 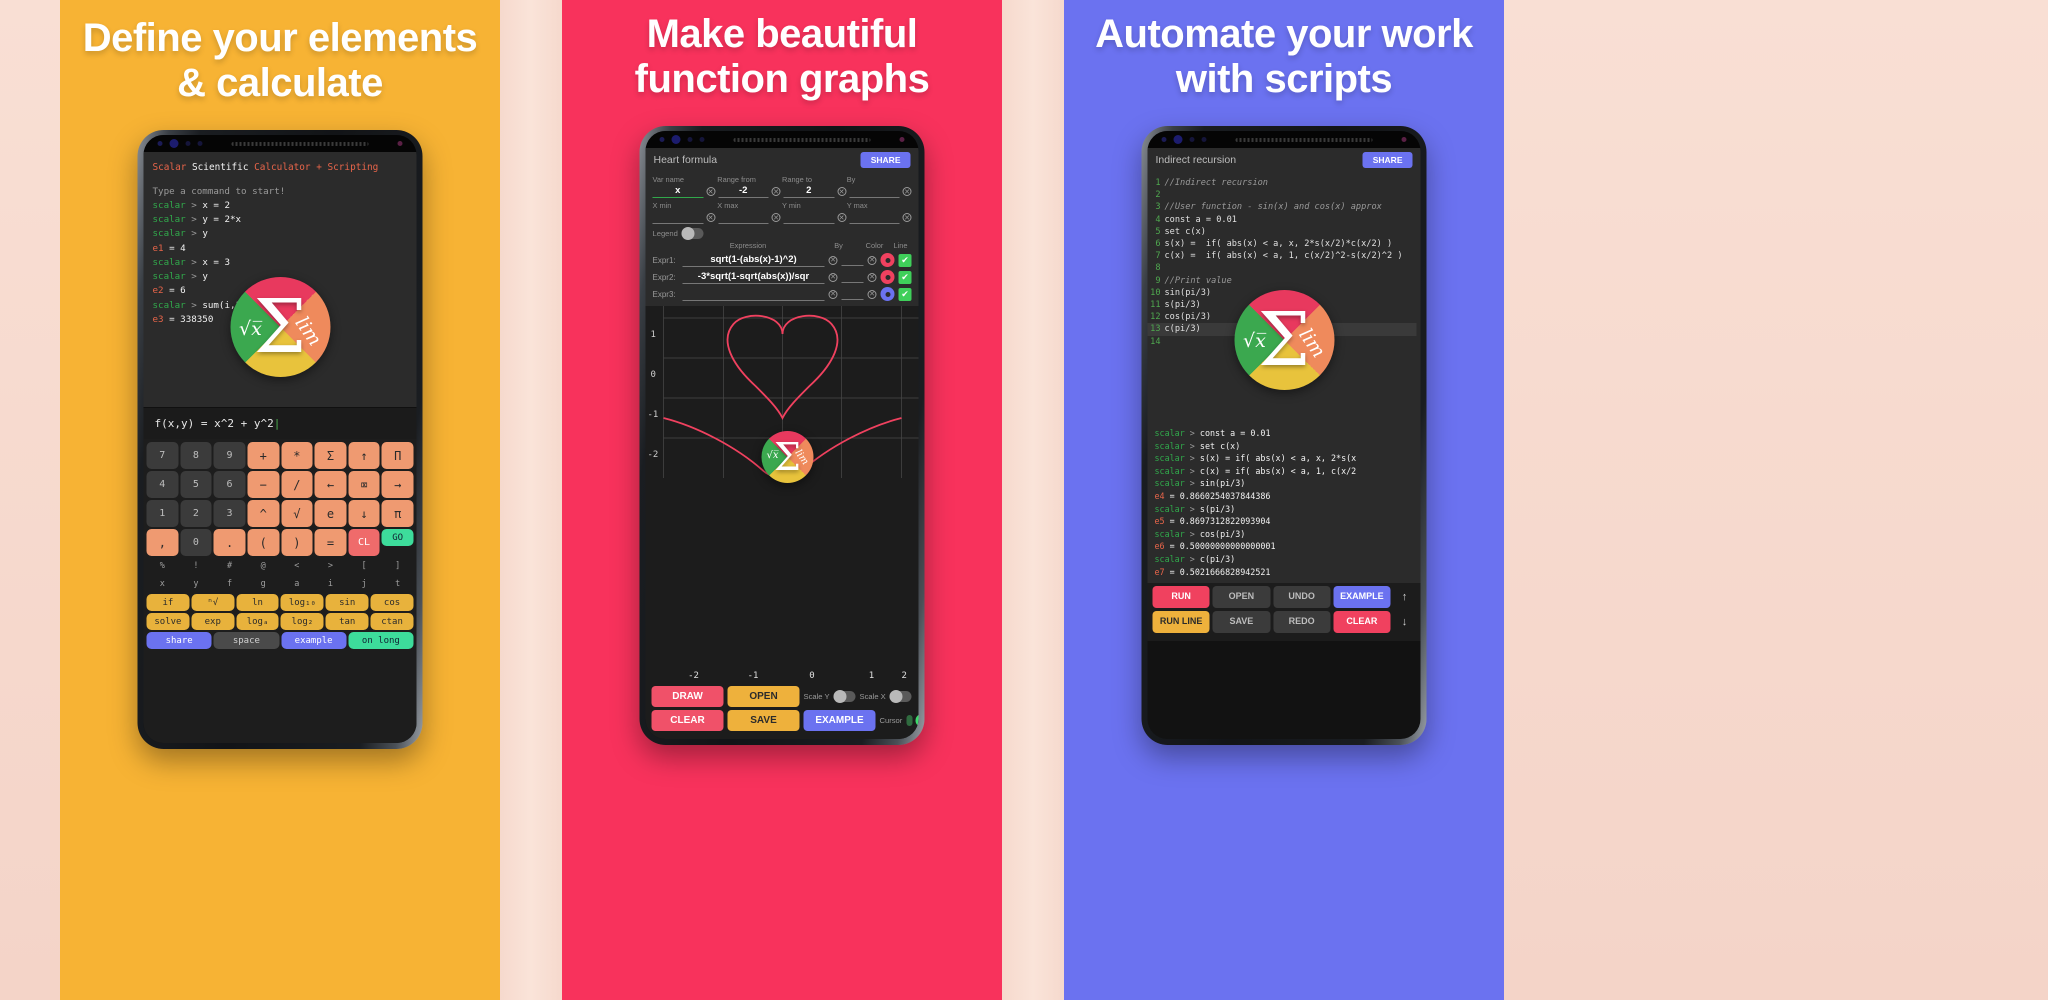 I want to click on key-Π: Π, so click(x=397, y=455).